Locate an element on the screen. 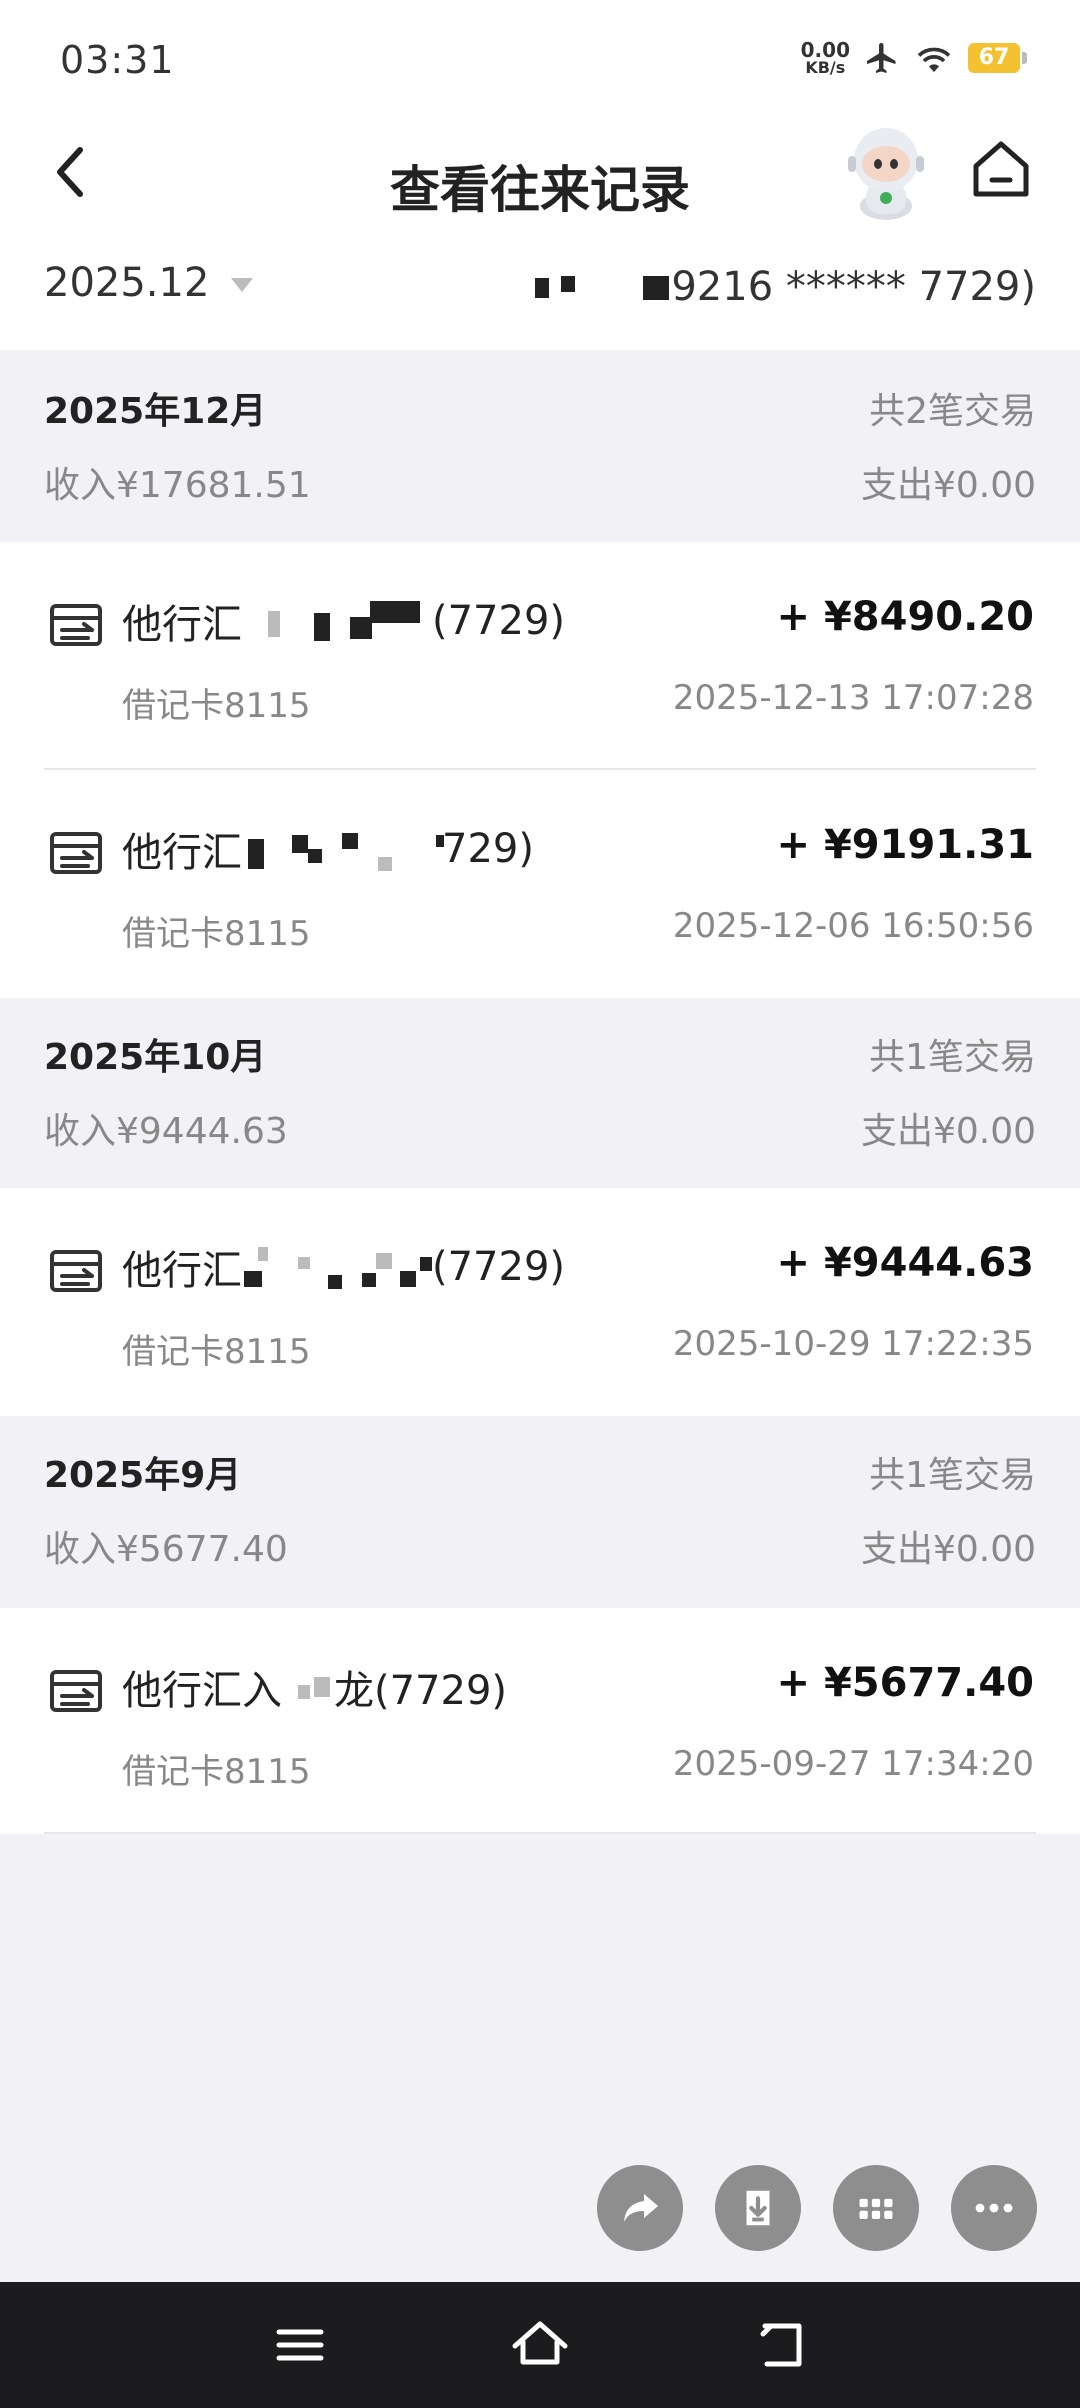 This screenshot has height=2408, width=1080. share-button is located at coordinates (640, 2208).